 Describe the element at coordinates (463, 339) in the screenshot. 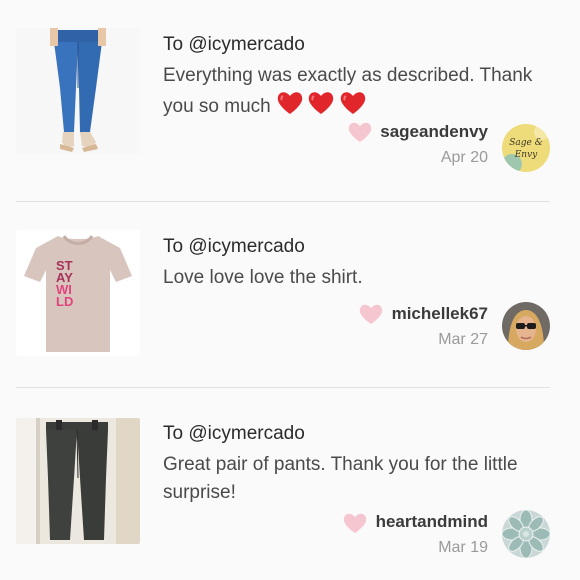

I see `review-date: Mar 27` at that location.